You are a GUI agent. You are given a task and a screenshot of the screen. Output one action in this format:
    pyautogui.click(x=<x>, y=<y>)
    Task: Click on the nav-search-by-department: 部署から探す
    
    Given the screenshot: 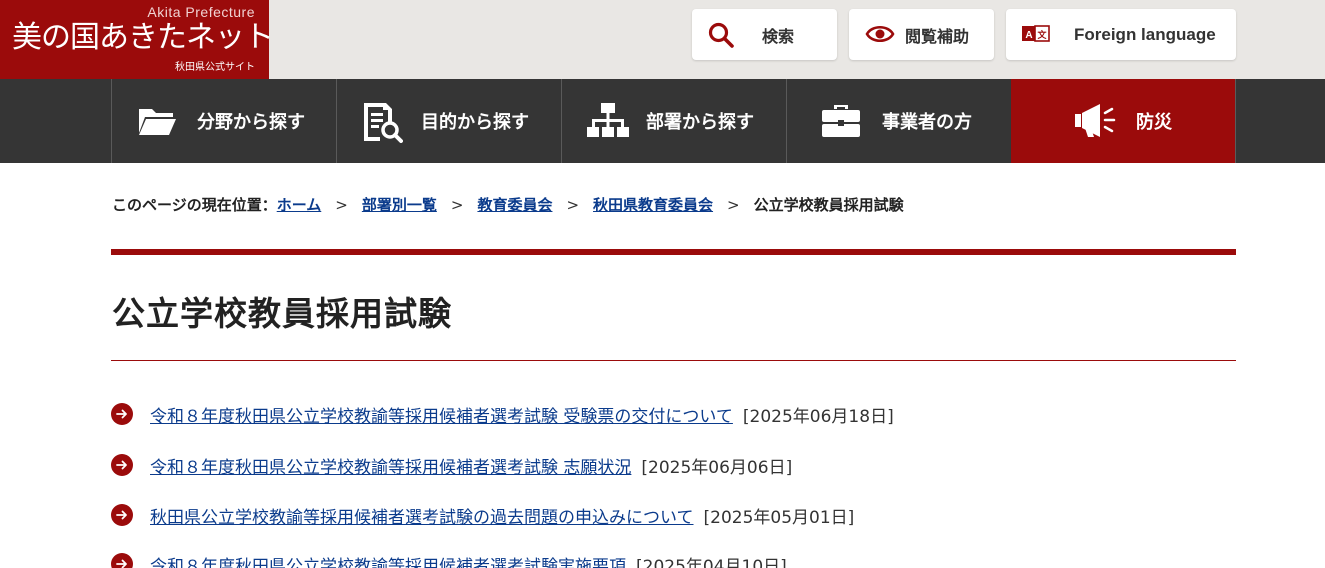 What is the action you would take?
    pyautogui.click(x=673, y=121)
    